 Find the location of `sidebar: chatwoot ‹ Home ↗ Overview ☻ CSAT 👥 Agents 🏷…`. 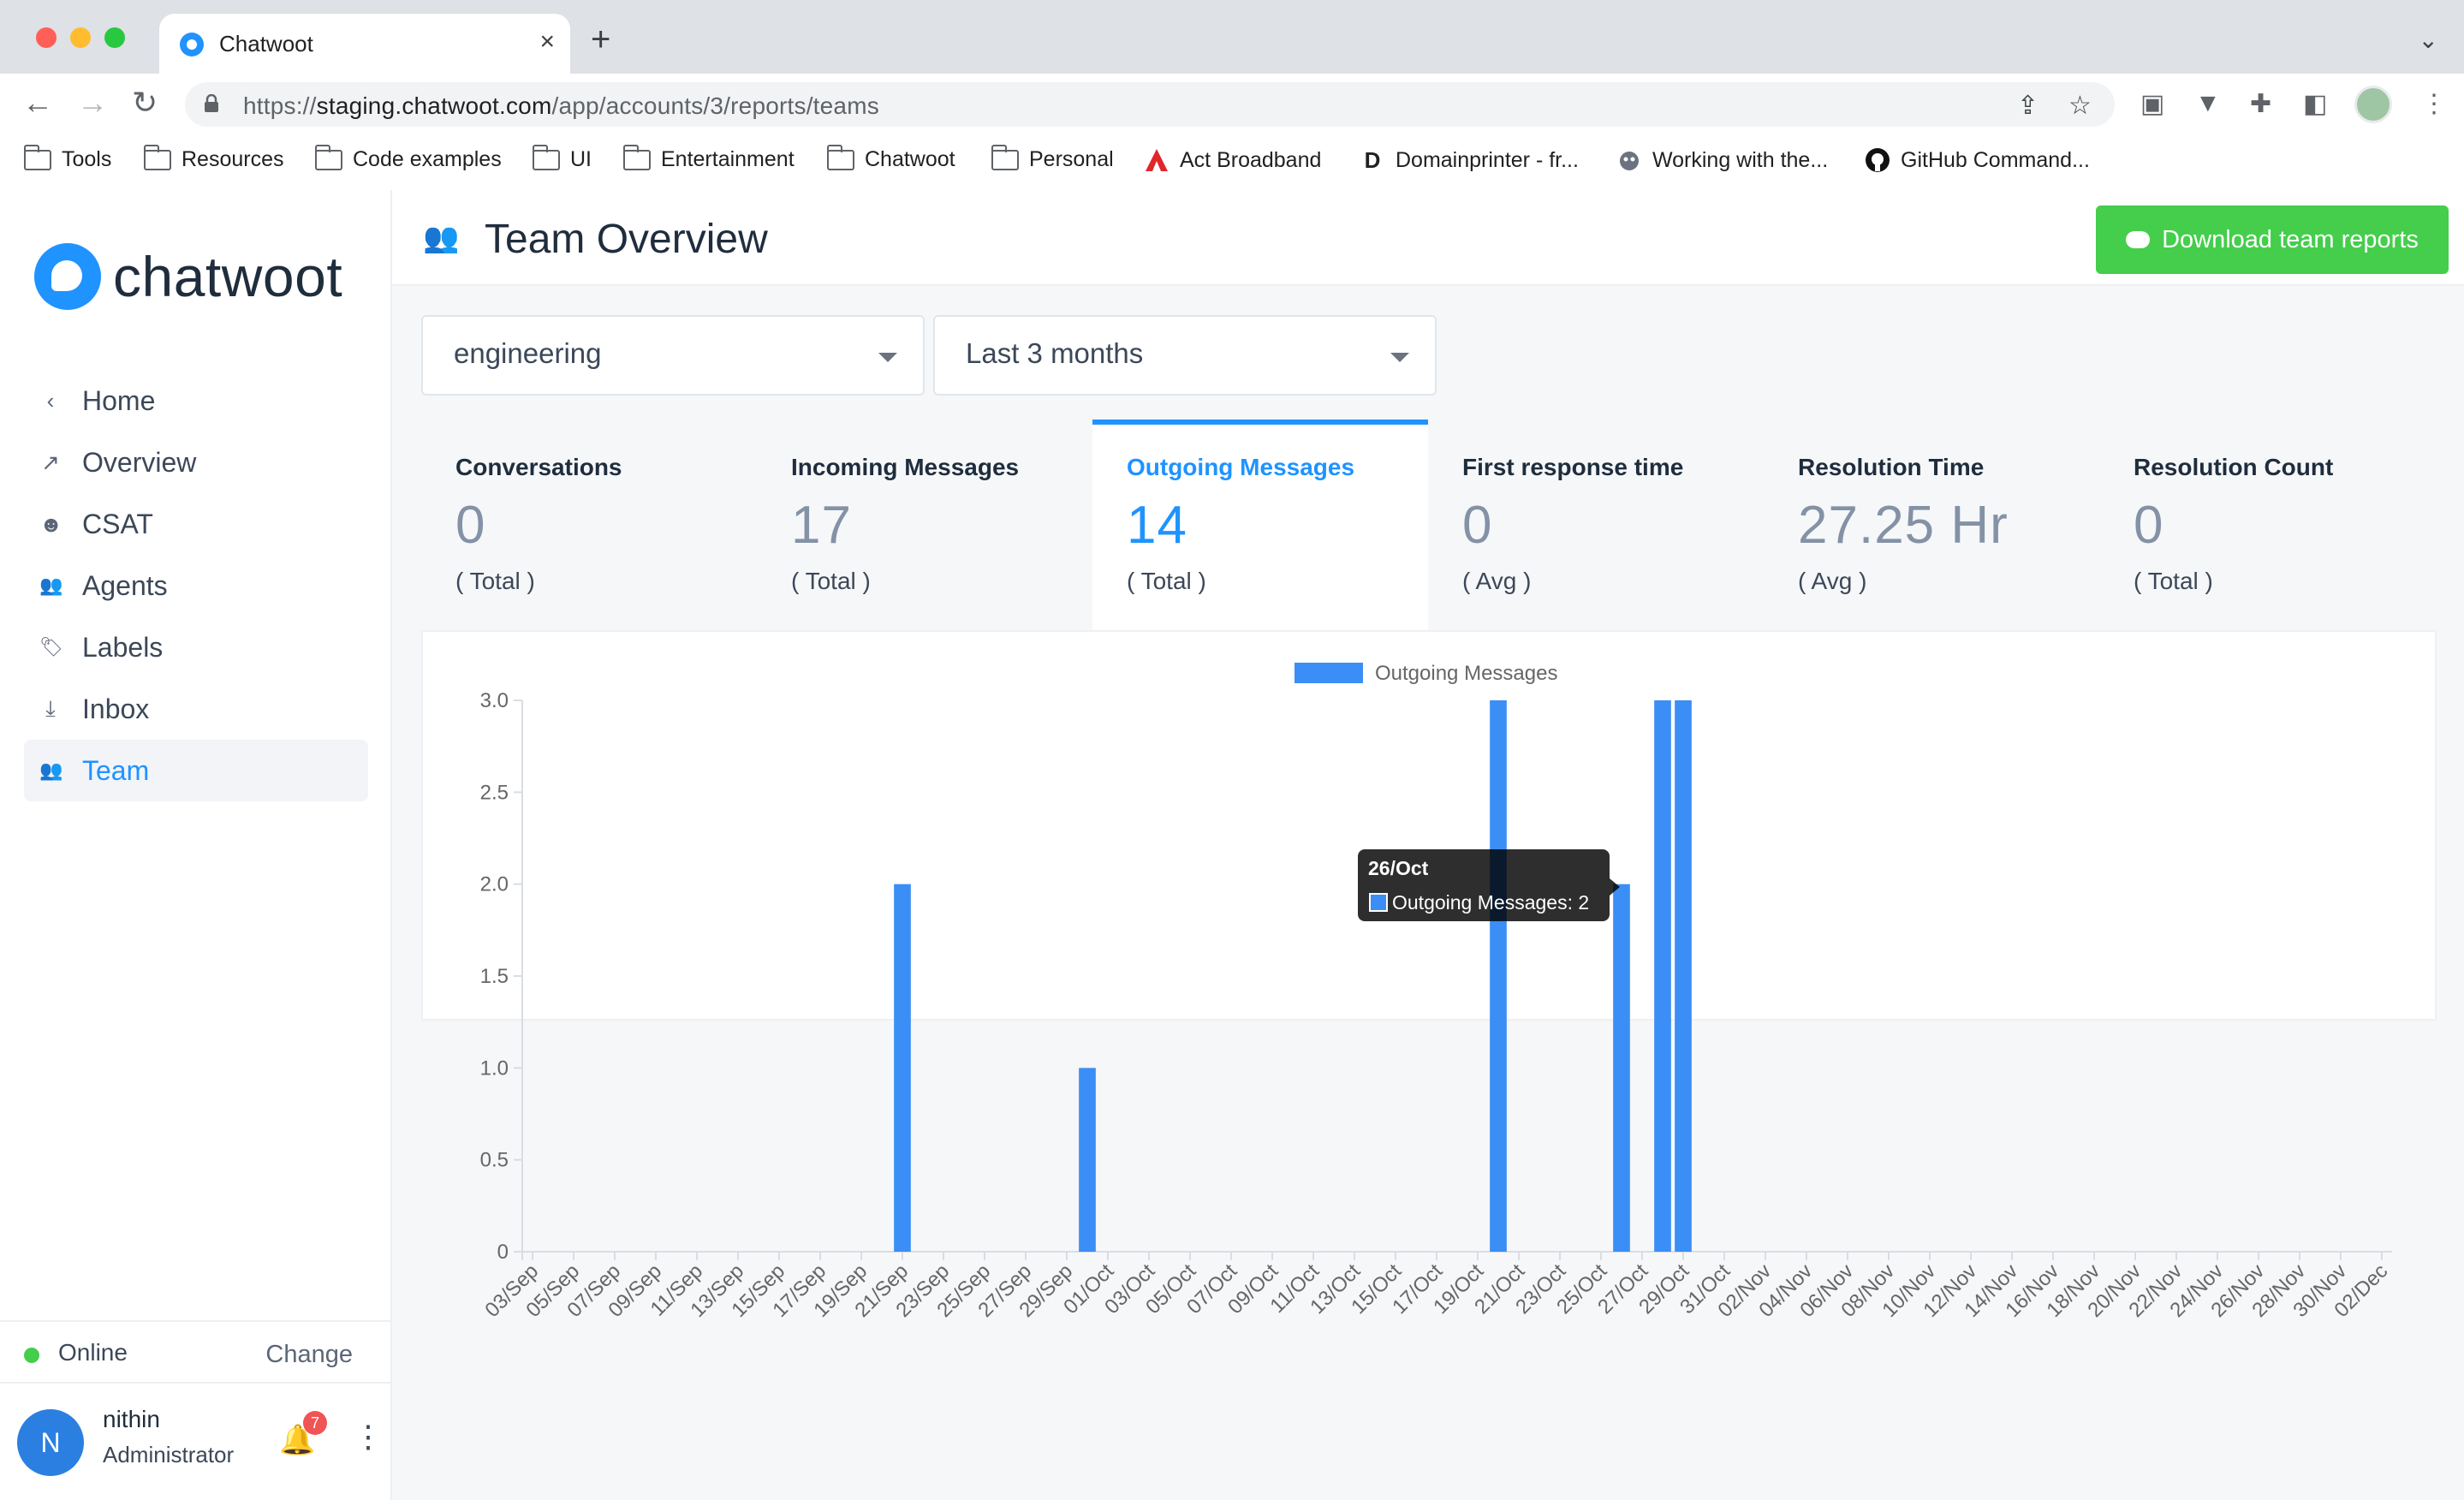

sidebar: chatwoot ‹ Home ↗ Overview ☻ CSAT 👥 Agents 🏷… is located at coordinates (196, 845).